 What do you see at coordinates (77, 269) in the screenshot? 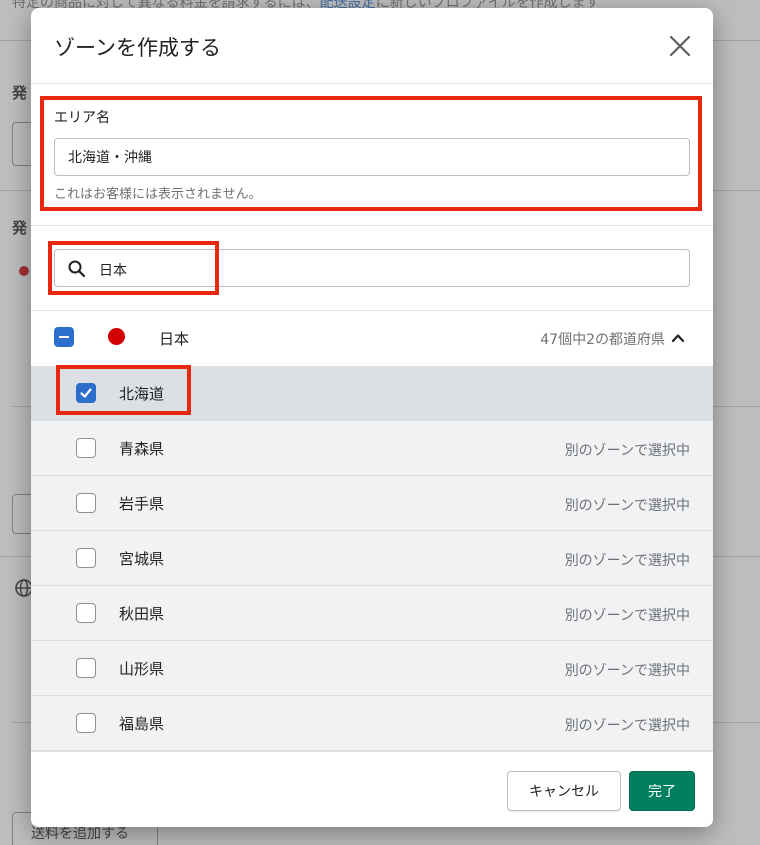
I see `search-icon` at bounding box center [77, 269].